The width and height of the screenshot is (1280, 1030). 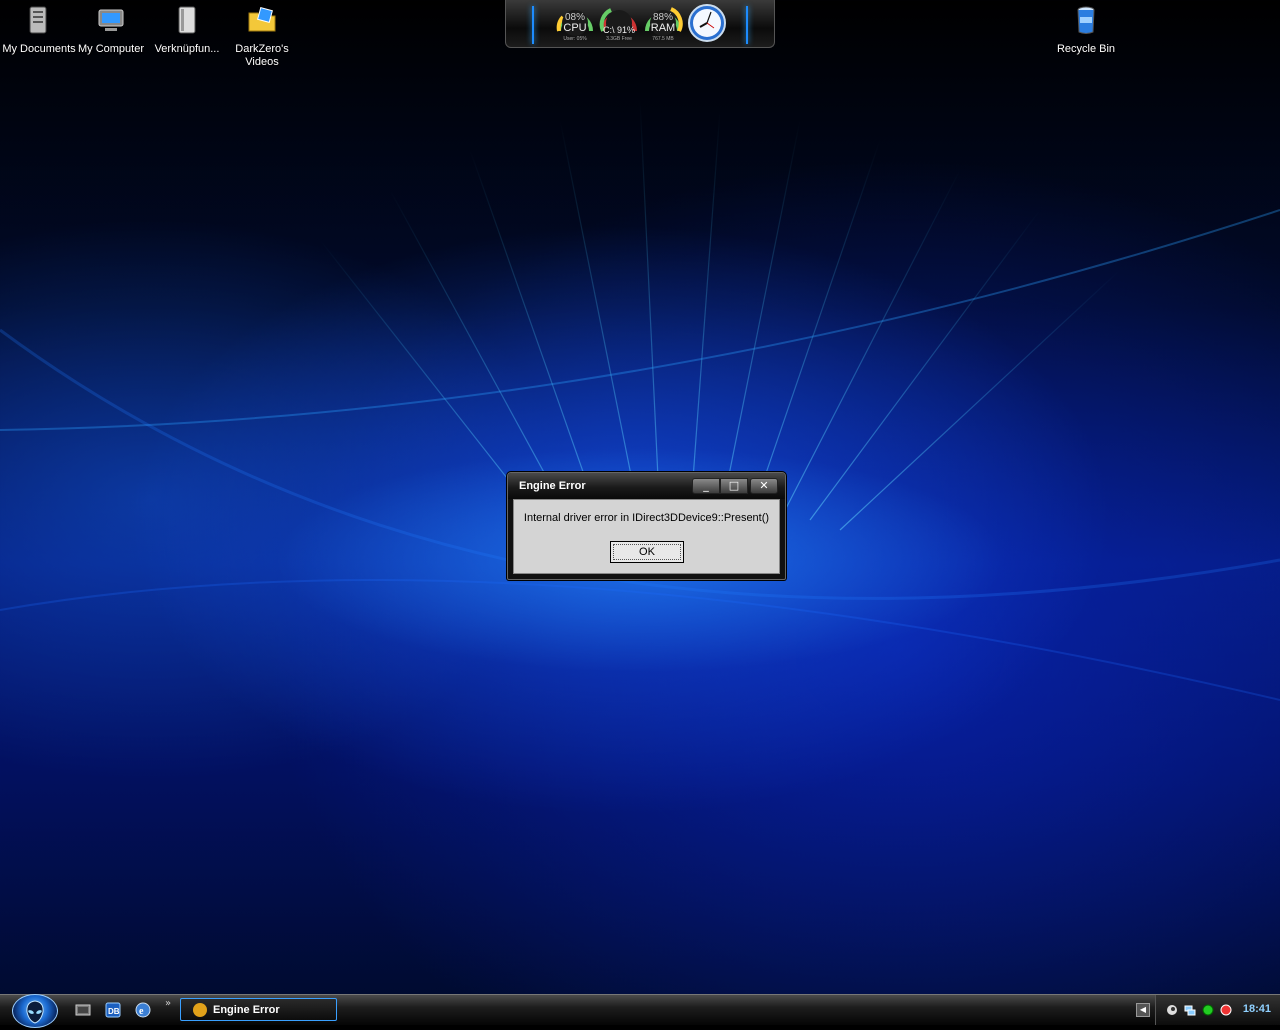 I want to click on disk-gauge: C:\ 91% 3.3GB Free, so click(x=619, y=23).